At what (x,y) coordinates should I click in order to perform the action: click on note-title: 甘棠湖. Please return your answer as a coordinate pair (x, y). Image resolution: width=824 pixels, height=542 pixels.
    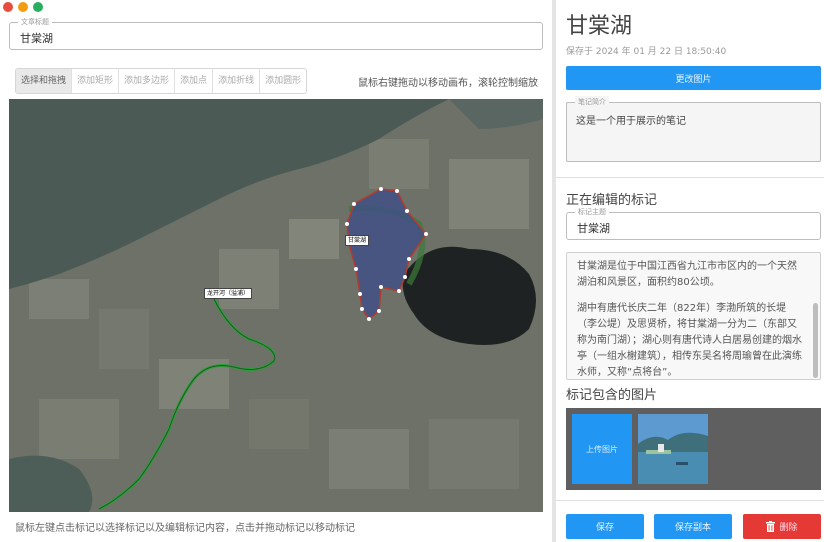
    Looking at the image, I should click on (599, 26).